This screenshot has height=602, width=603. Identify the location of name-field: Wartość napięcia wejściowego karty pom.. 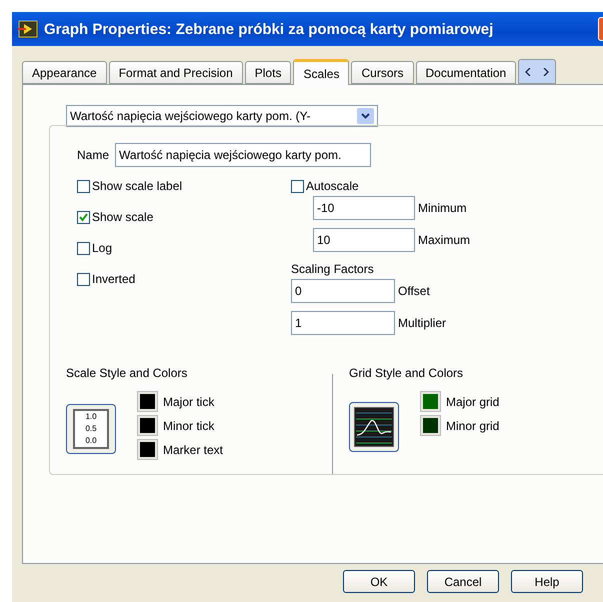
(243, 155).